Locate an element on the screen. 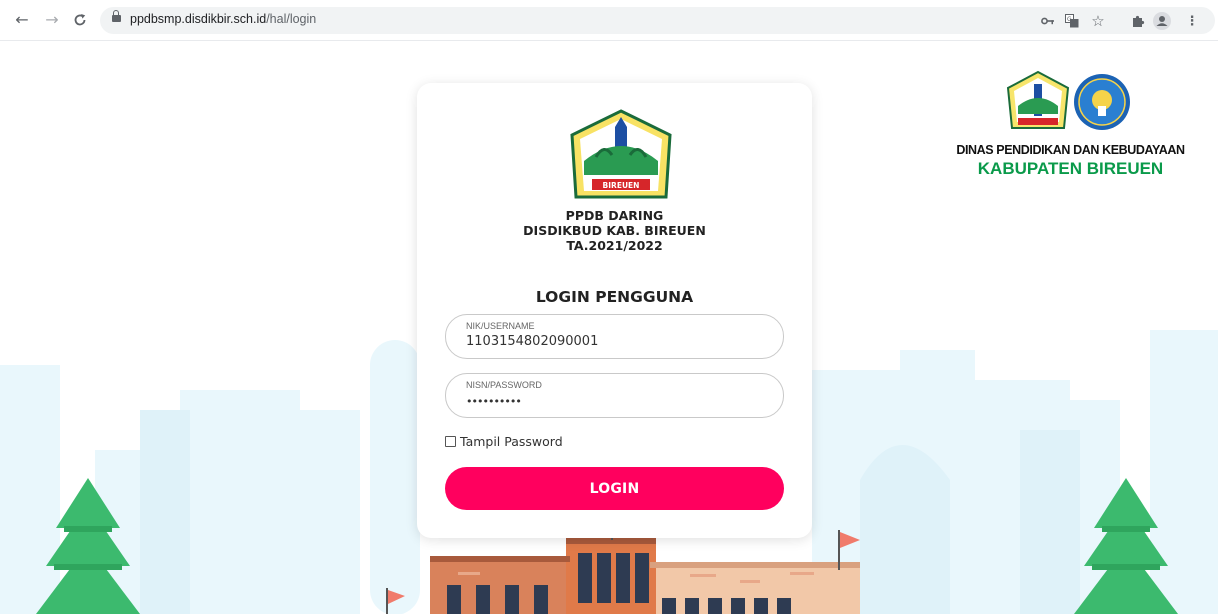 This screenshot has width=1218, height=614. key-icon is located at coordinates (1048, 21).